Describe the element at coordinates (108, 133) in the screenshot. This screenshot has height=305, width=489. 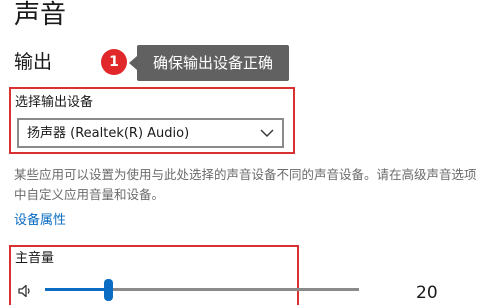
I see `output-device-selected: 扬声器 (Realtek(R) Audio)` at that location.